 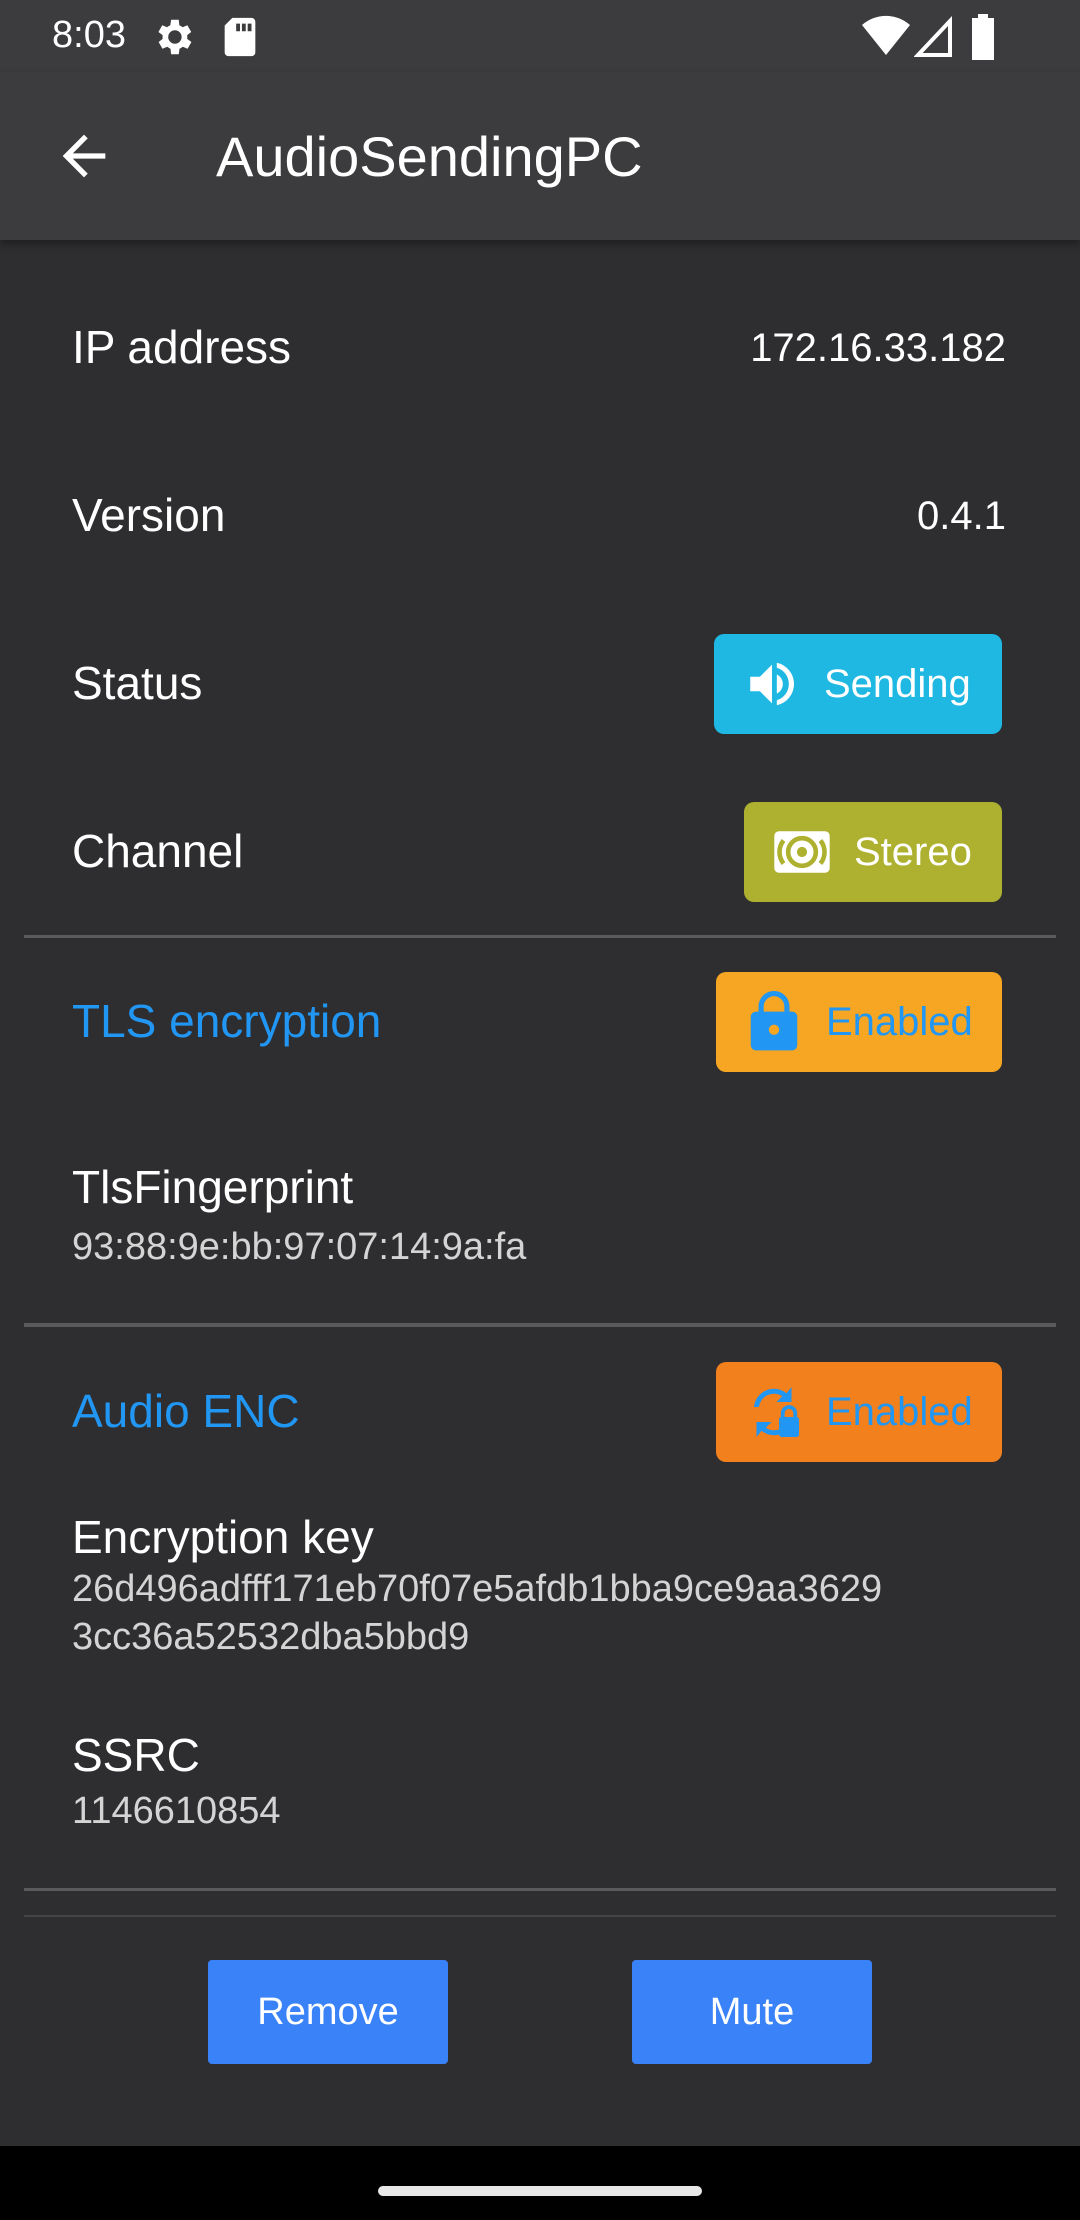 I want to click on tls-chip: Enabled, so click(x=859, y=1022).